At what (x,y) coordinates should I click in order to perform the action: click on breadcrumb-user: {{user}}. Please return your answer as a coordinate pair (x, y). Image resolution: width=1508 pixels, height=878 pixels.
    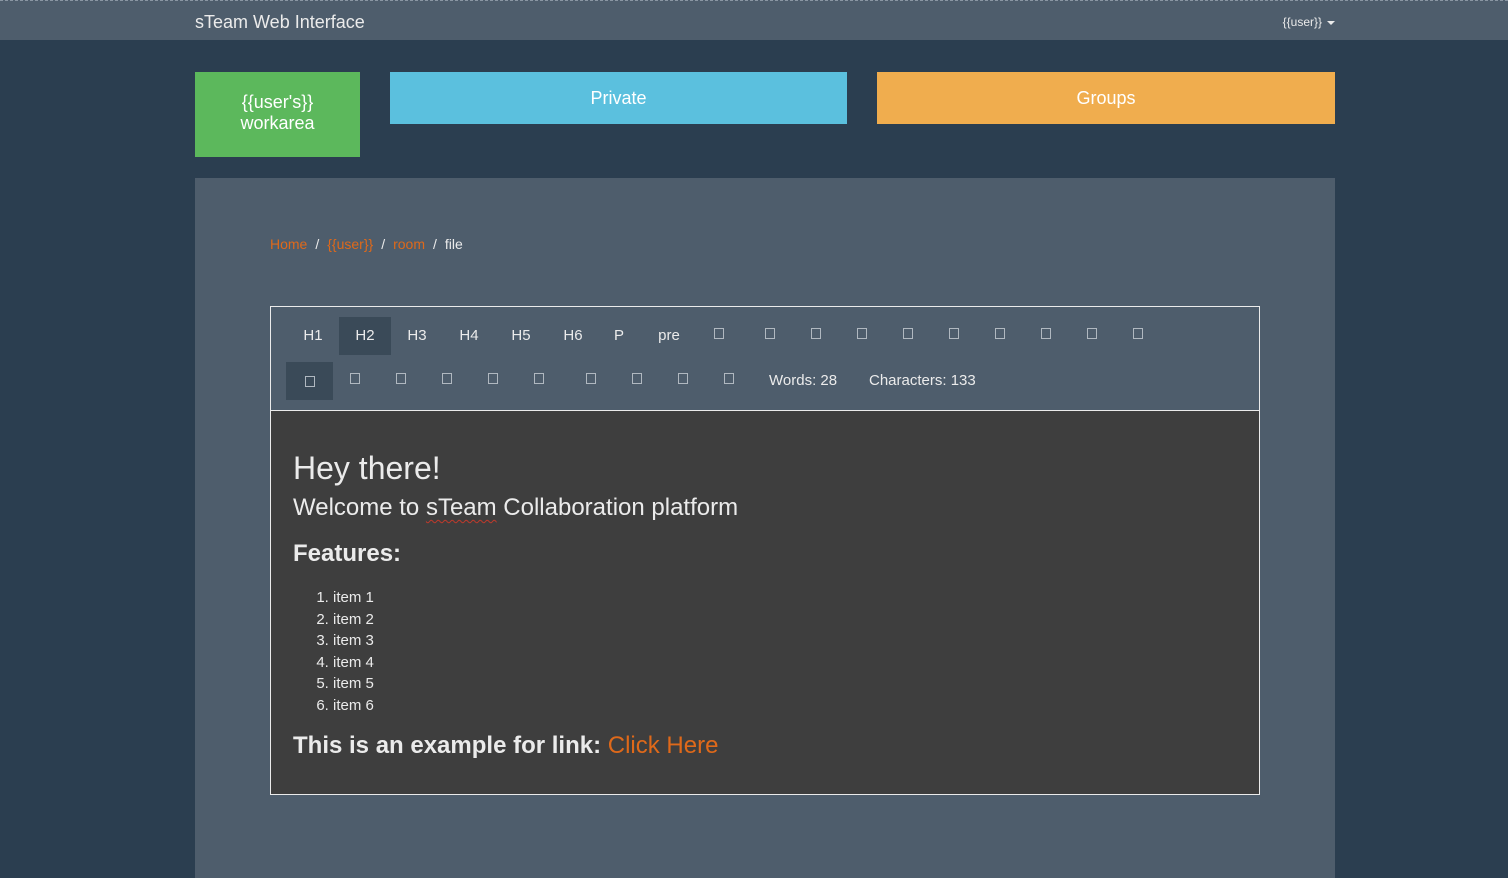
    Looking at the image, I should click on (350, 244).